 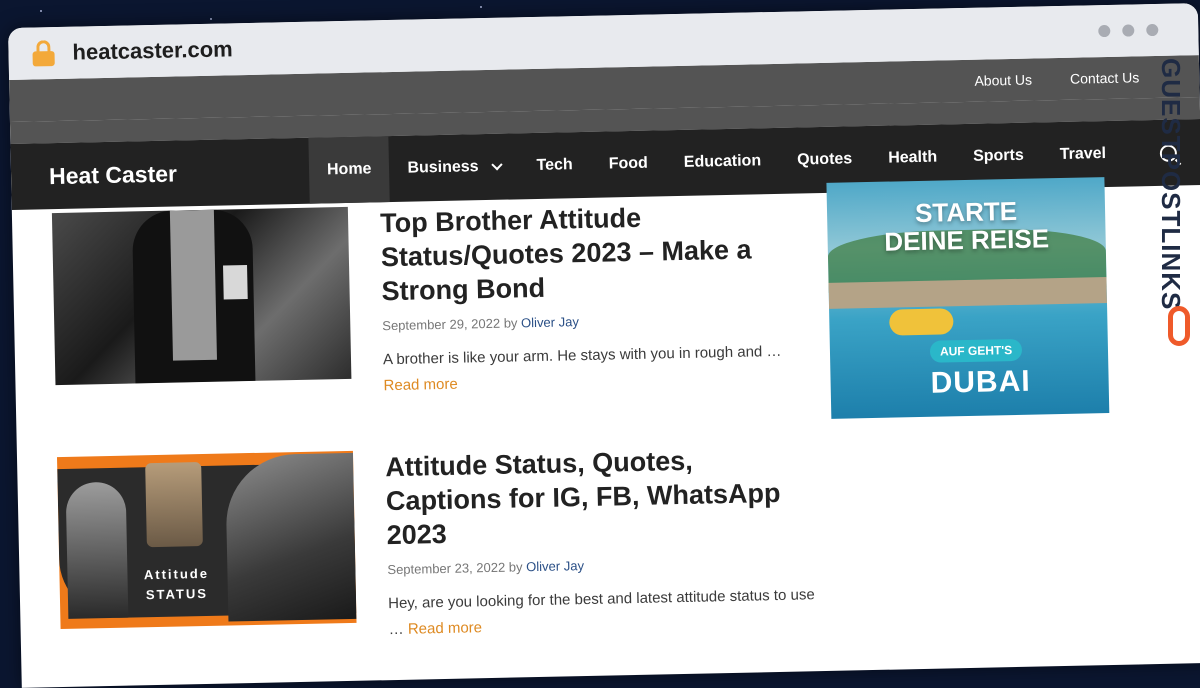 I want to click on nav-item-tech: Tech, so click(x=555, y=165).